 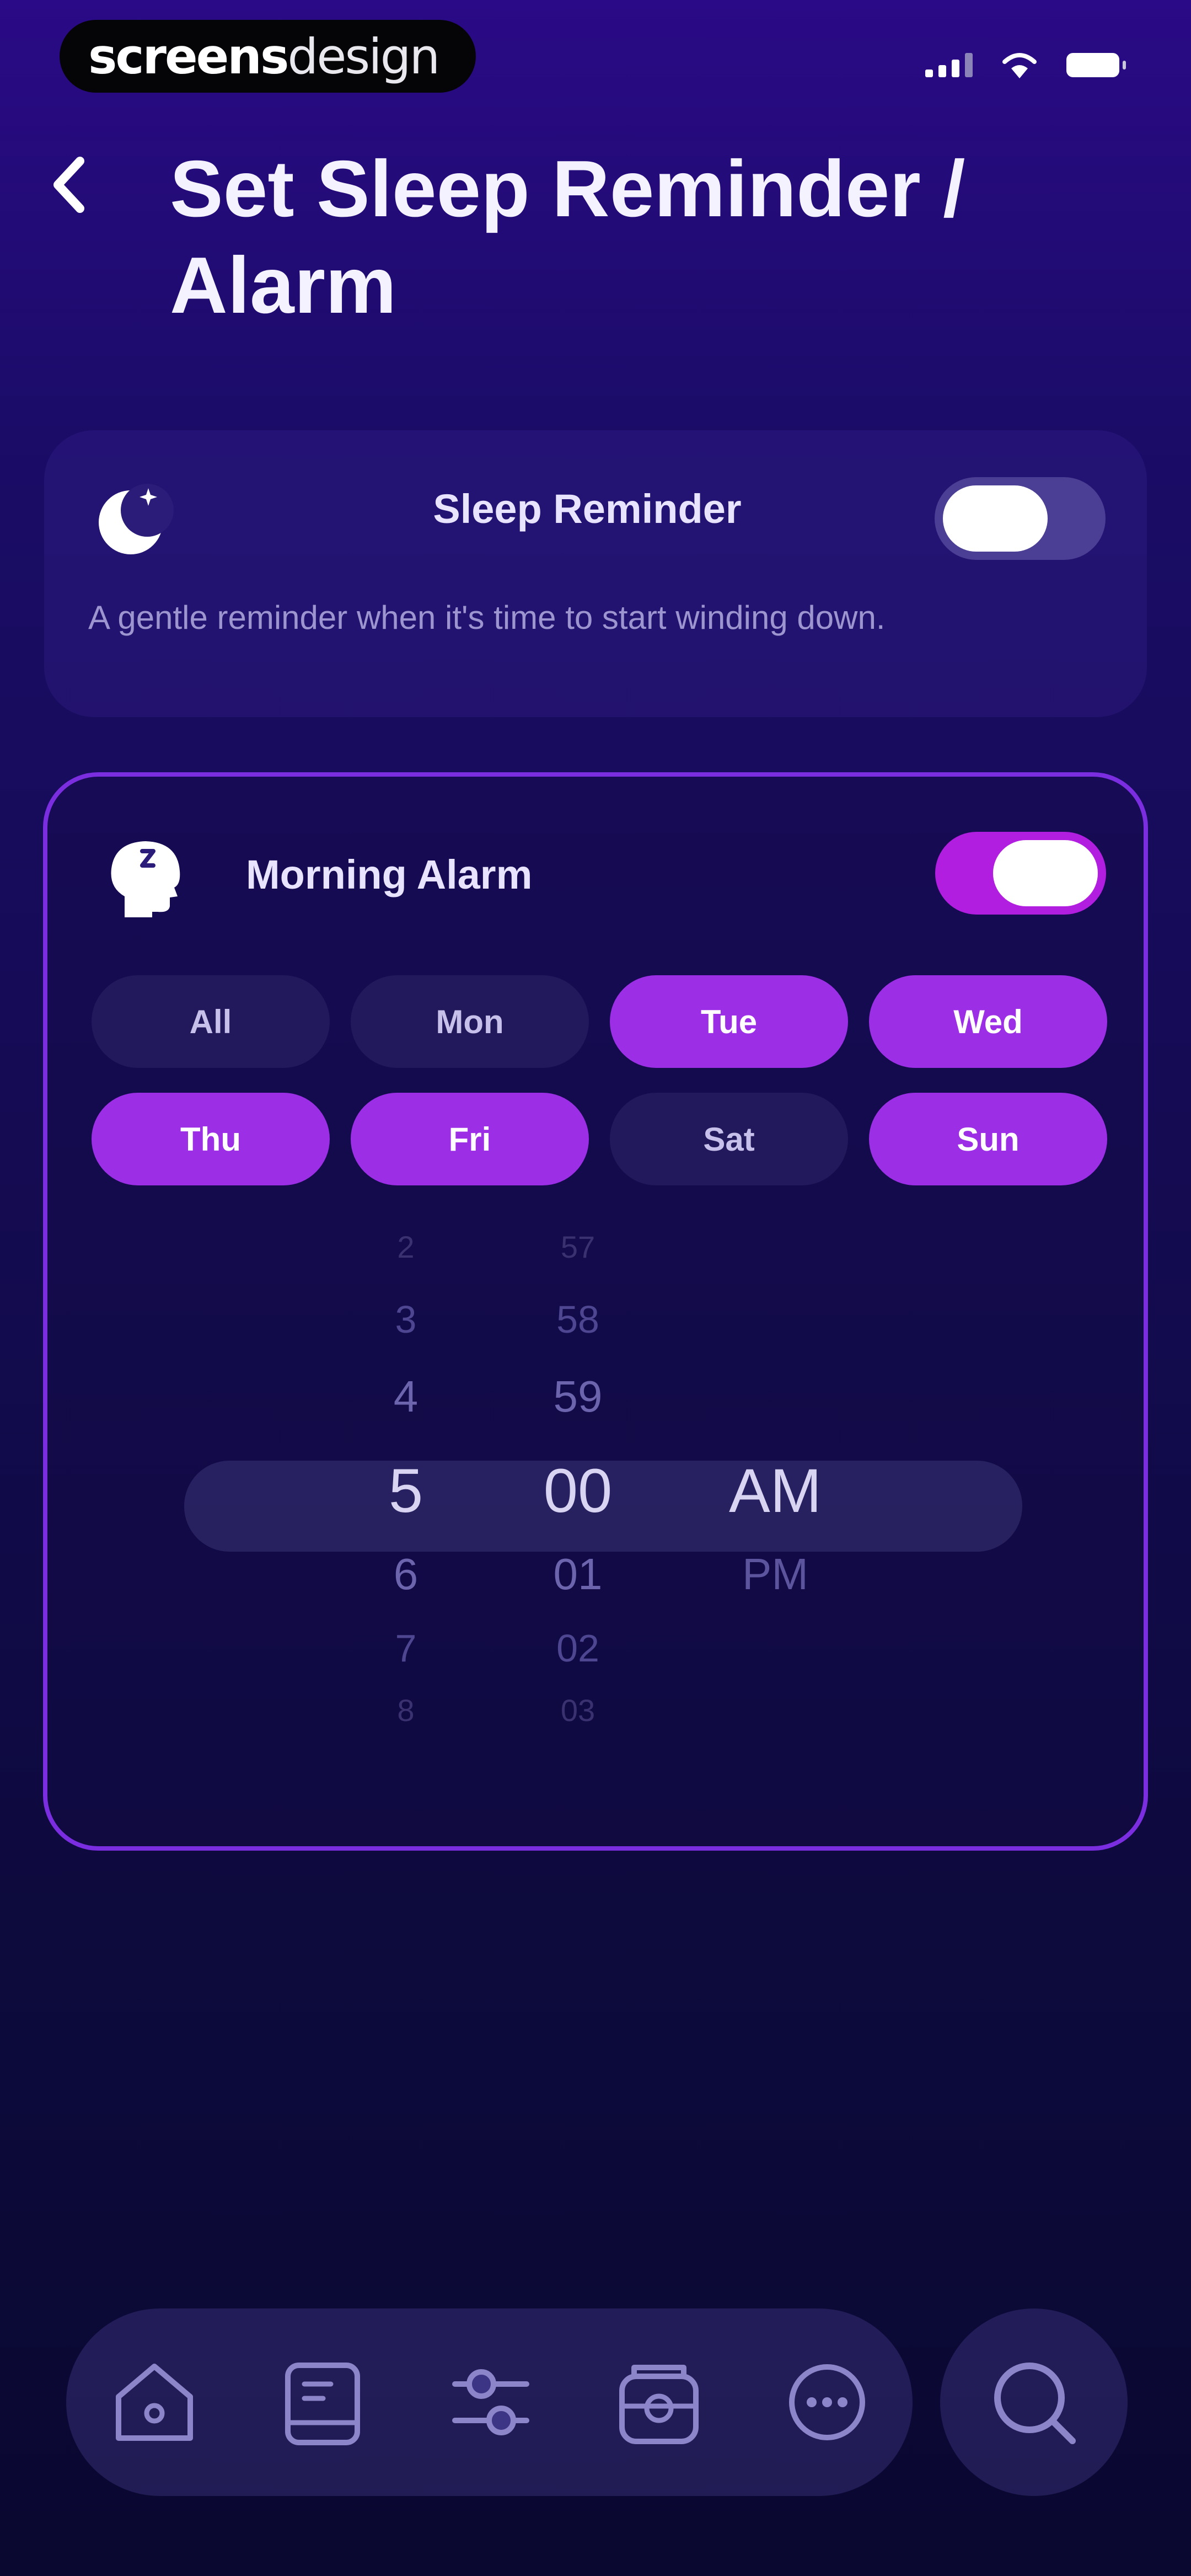 I want to click on minute-wheel: 57 58 59 00 01 02 03, so click(x=578, y=1499).